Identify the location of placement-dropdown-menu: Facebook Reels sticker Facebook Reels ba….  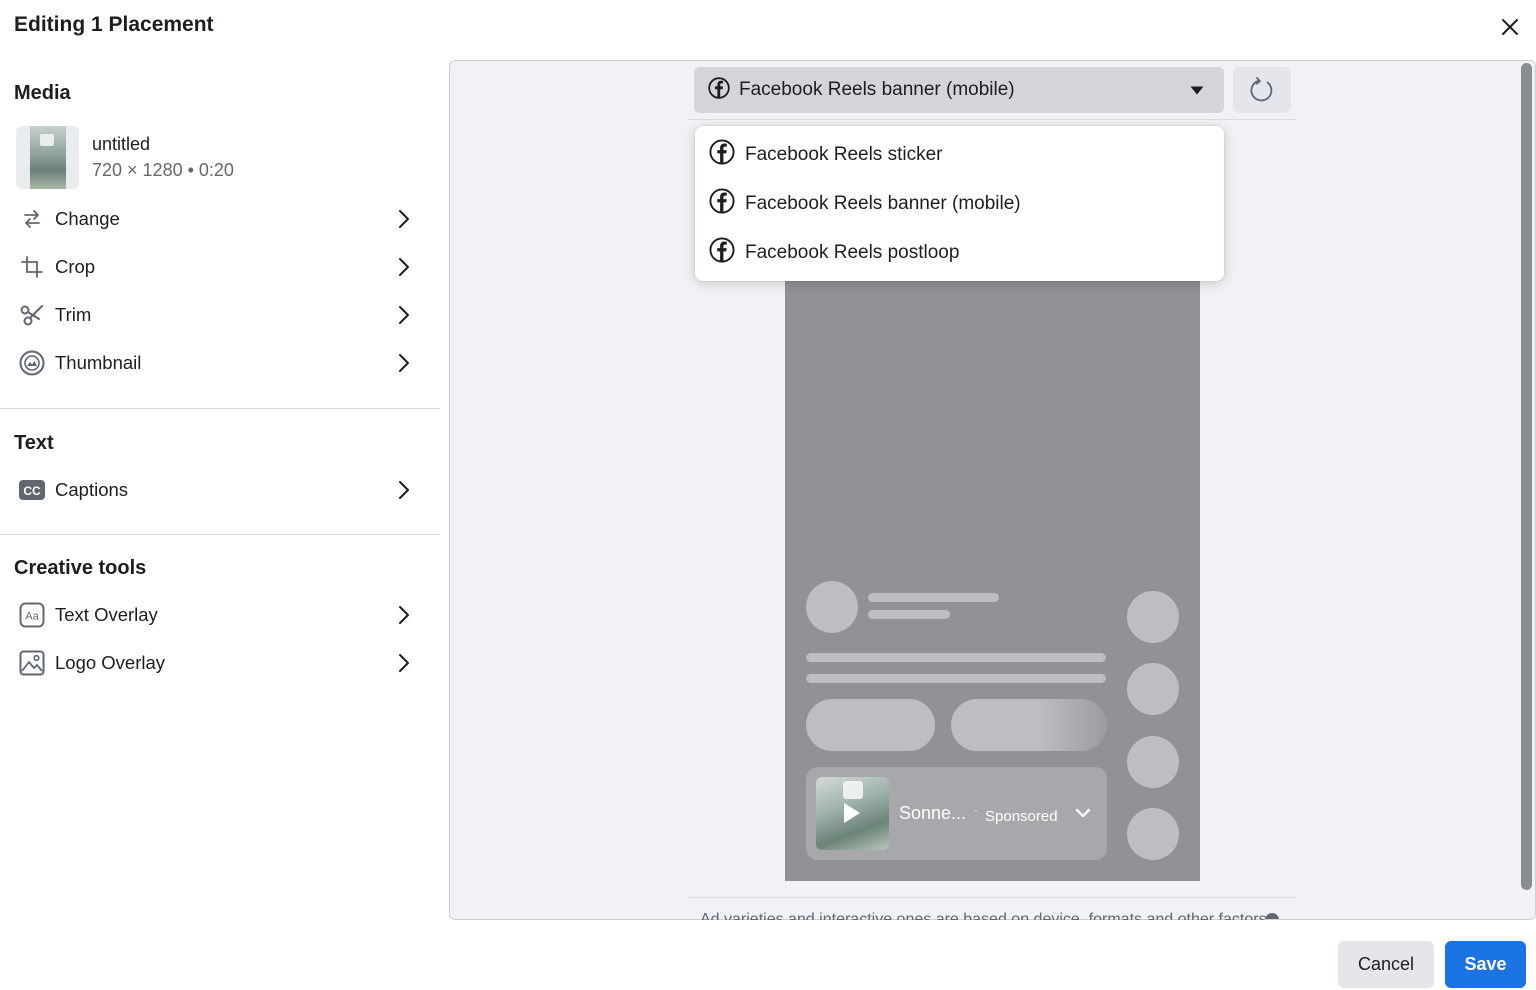
(959, 203).